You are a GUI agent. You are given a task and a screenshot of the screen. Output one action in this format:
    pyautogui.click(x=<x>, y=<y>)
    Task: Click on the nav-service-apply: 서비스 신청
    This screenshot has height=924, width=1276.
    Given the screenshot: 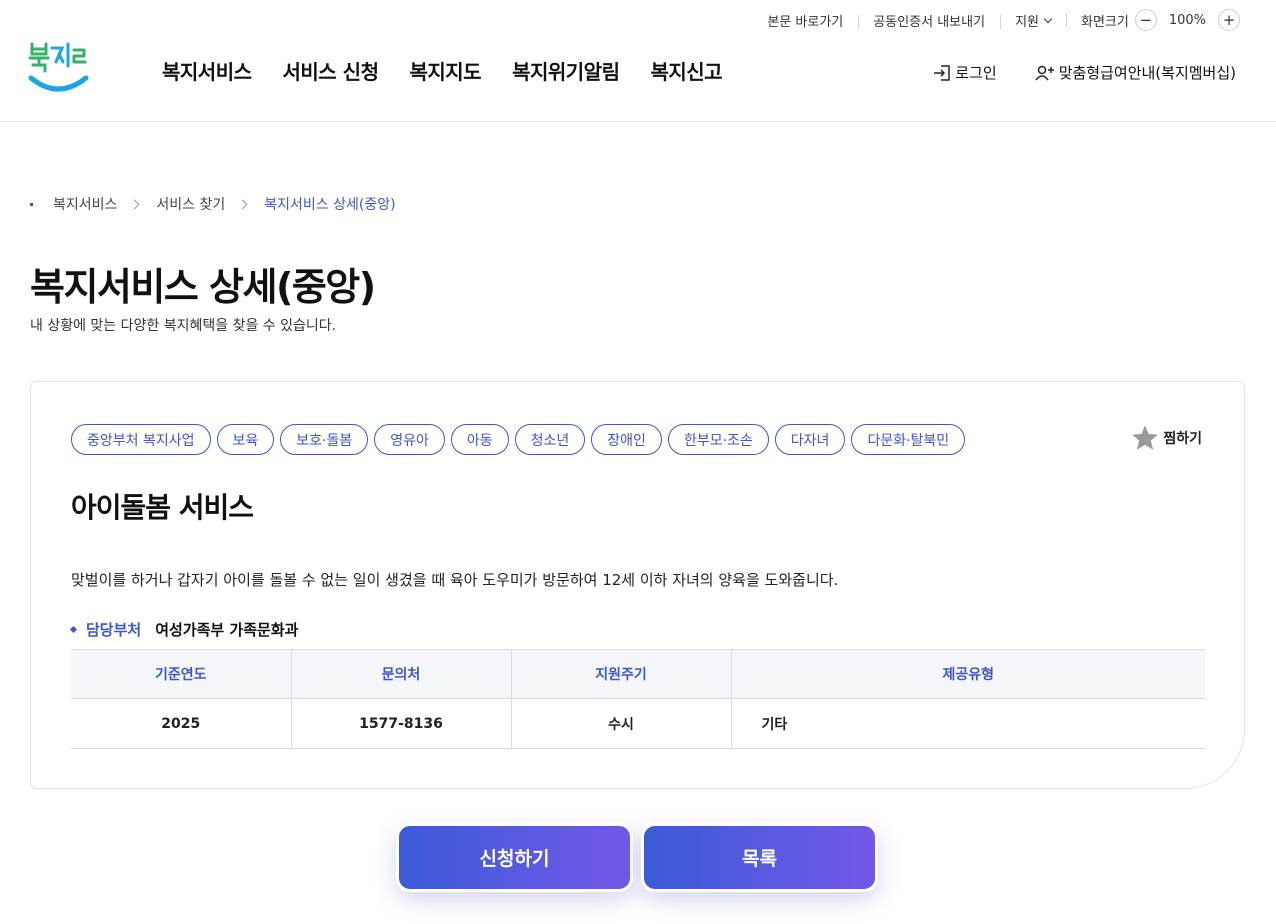 What is the action you would take?
    pyautogui.click(x=331, y=70)
    